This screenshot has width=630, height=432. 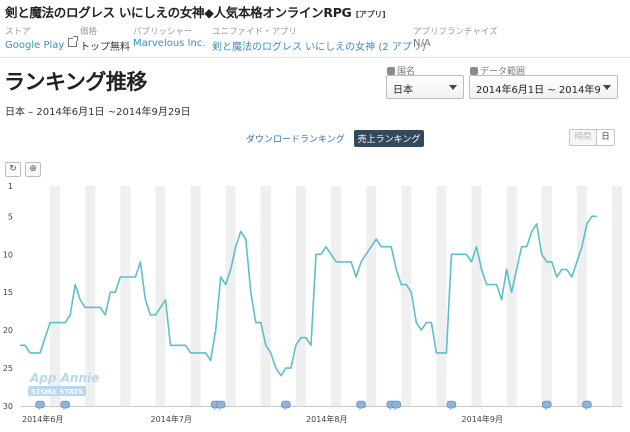 I want to click on x-tick-label: 2014年6月, so click(x=42, y=419).